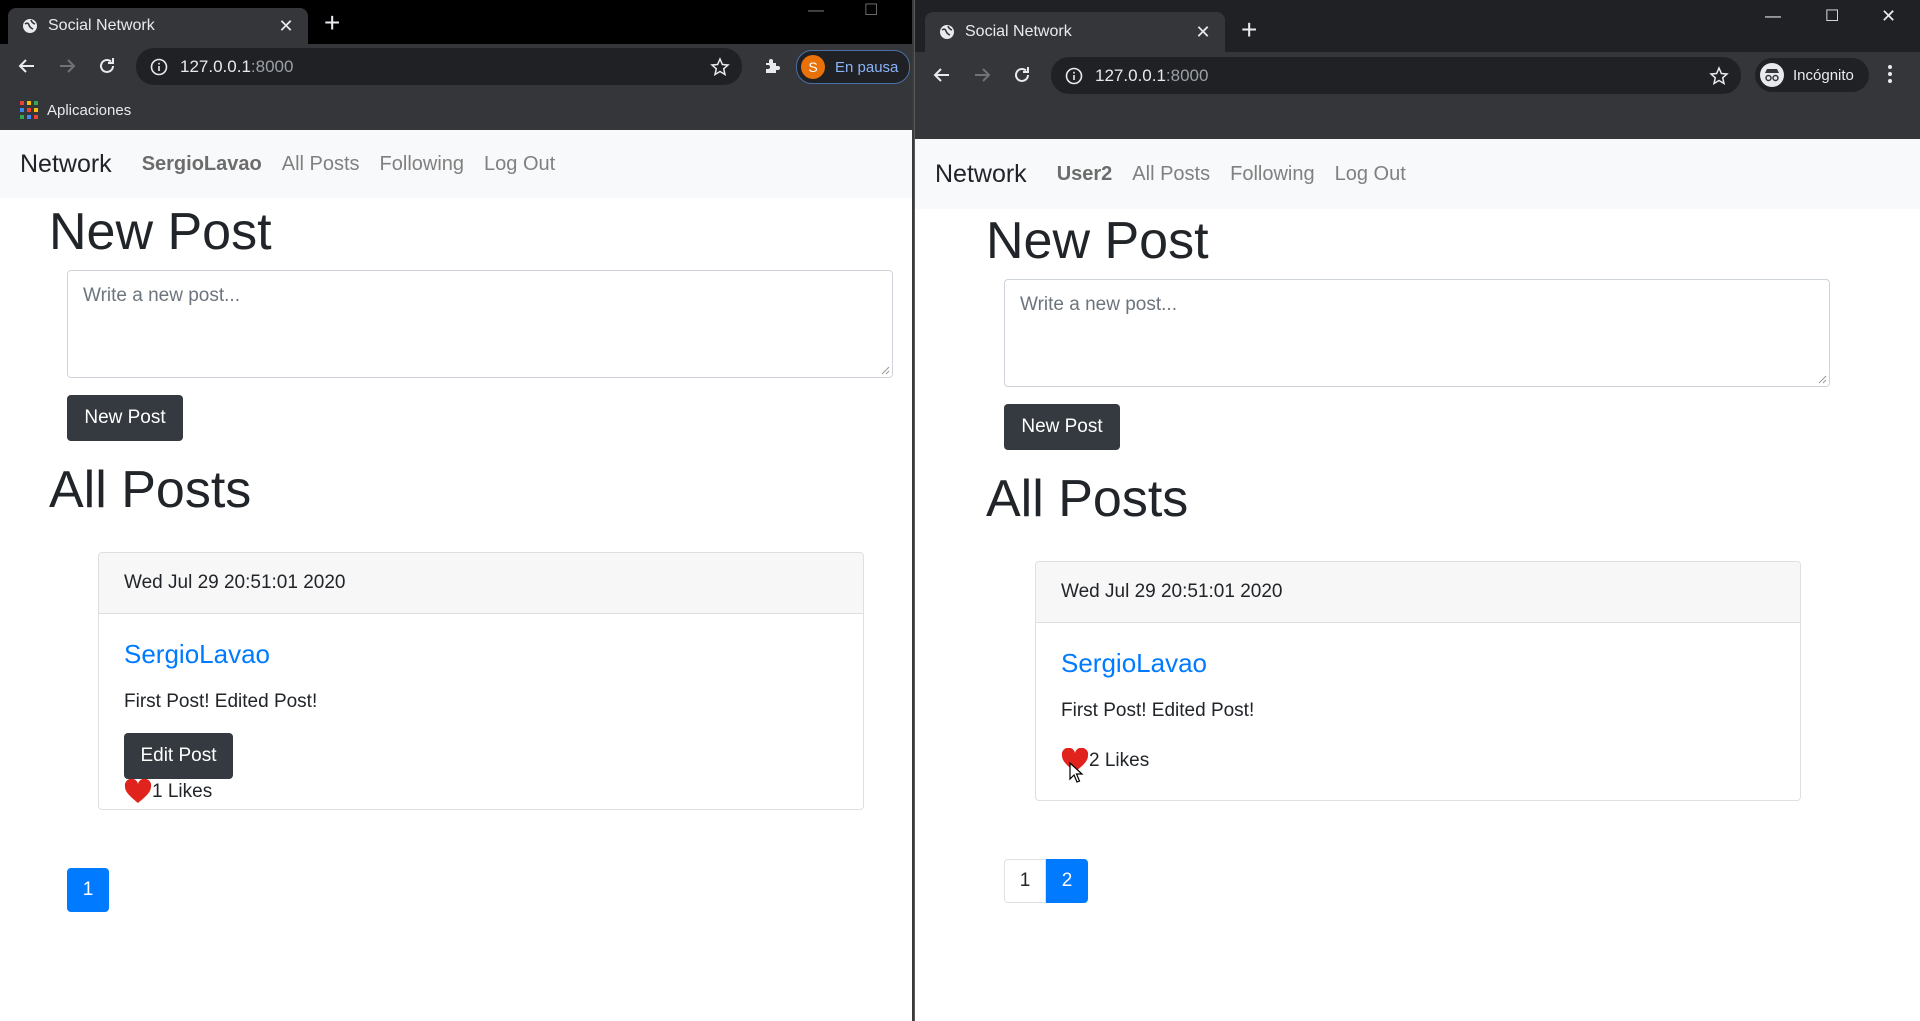 The width and height of the screenshot is (1920, 1021). I want to click on profile-status: En pausa, so click(867, 67).